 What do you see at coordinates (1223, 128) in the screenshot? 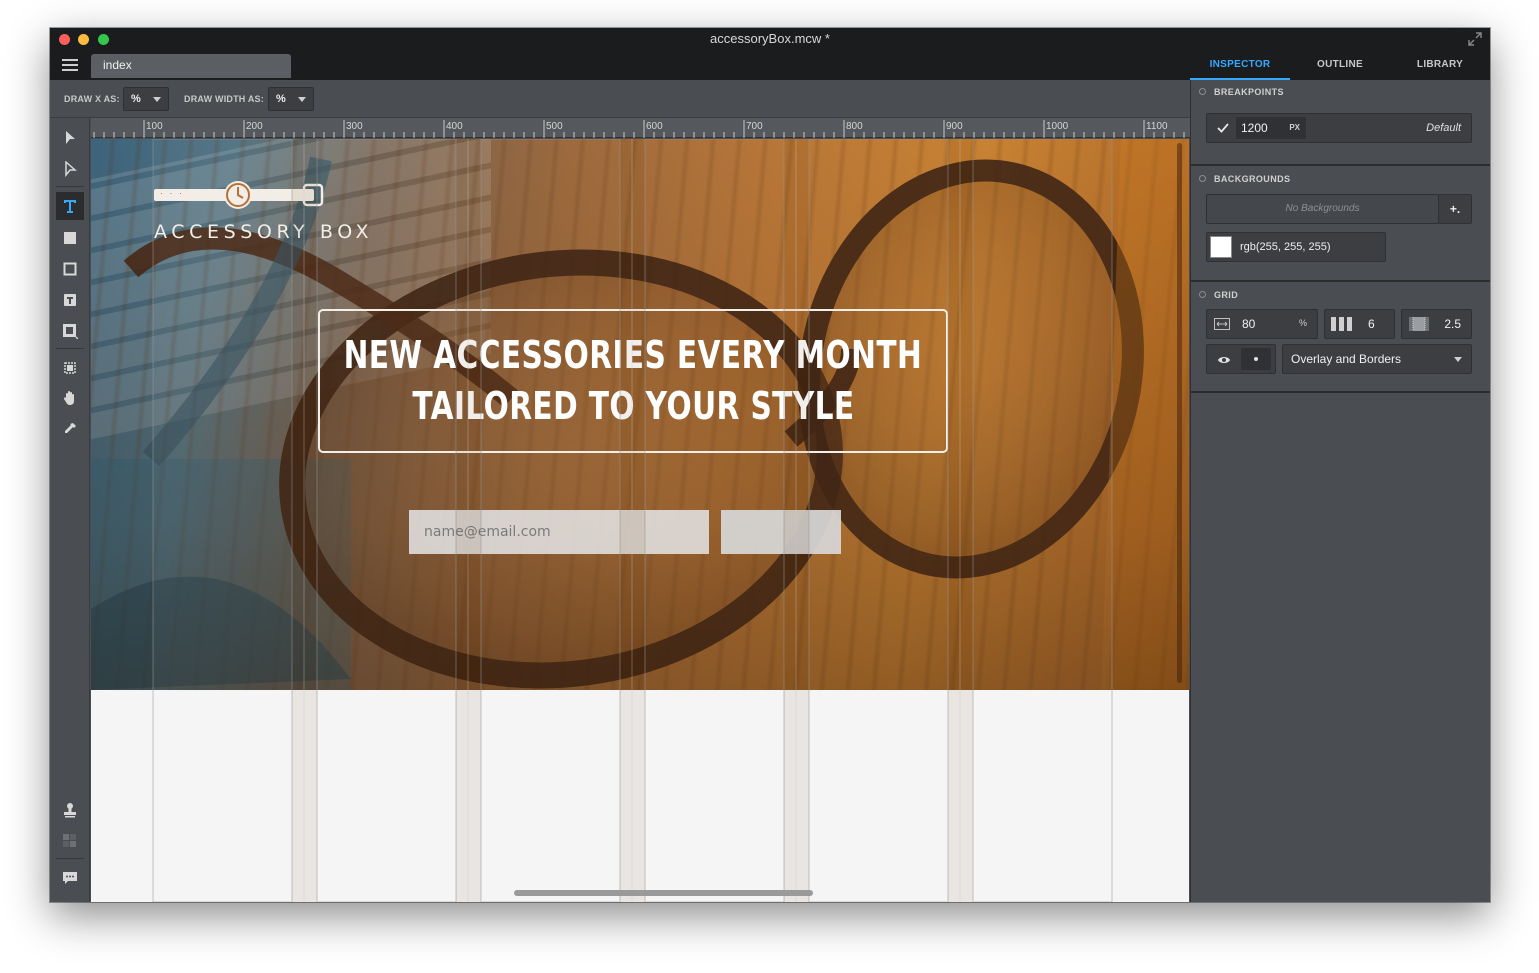
I see `checkmark-icon` at bounding box center [1223, 128].